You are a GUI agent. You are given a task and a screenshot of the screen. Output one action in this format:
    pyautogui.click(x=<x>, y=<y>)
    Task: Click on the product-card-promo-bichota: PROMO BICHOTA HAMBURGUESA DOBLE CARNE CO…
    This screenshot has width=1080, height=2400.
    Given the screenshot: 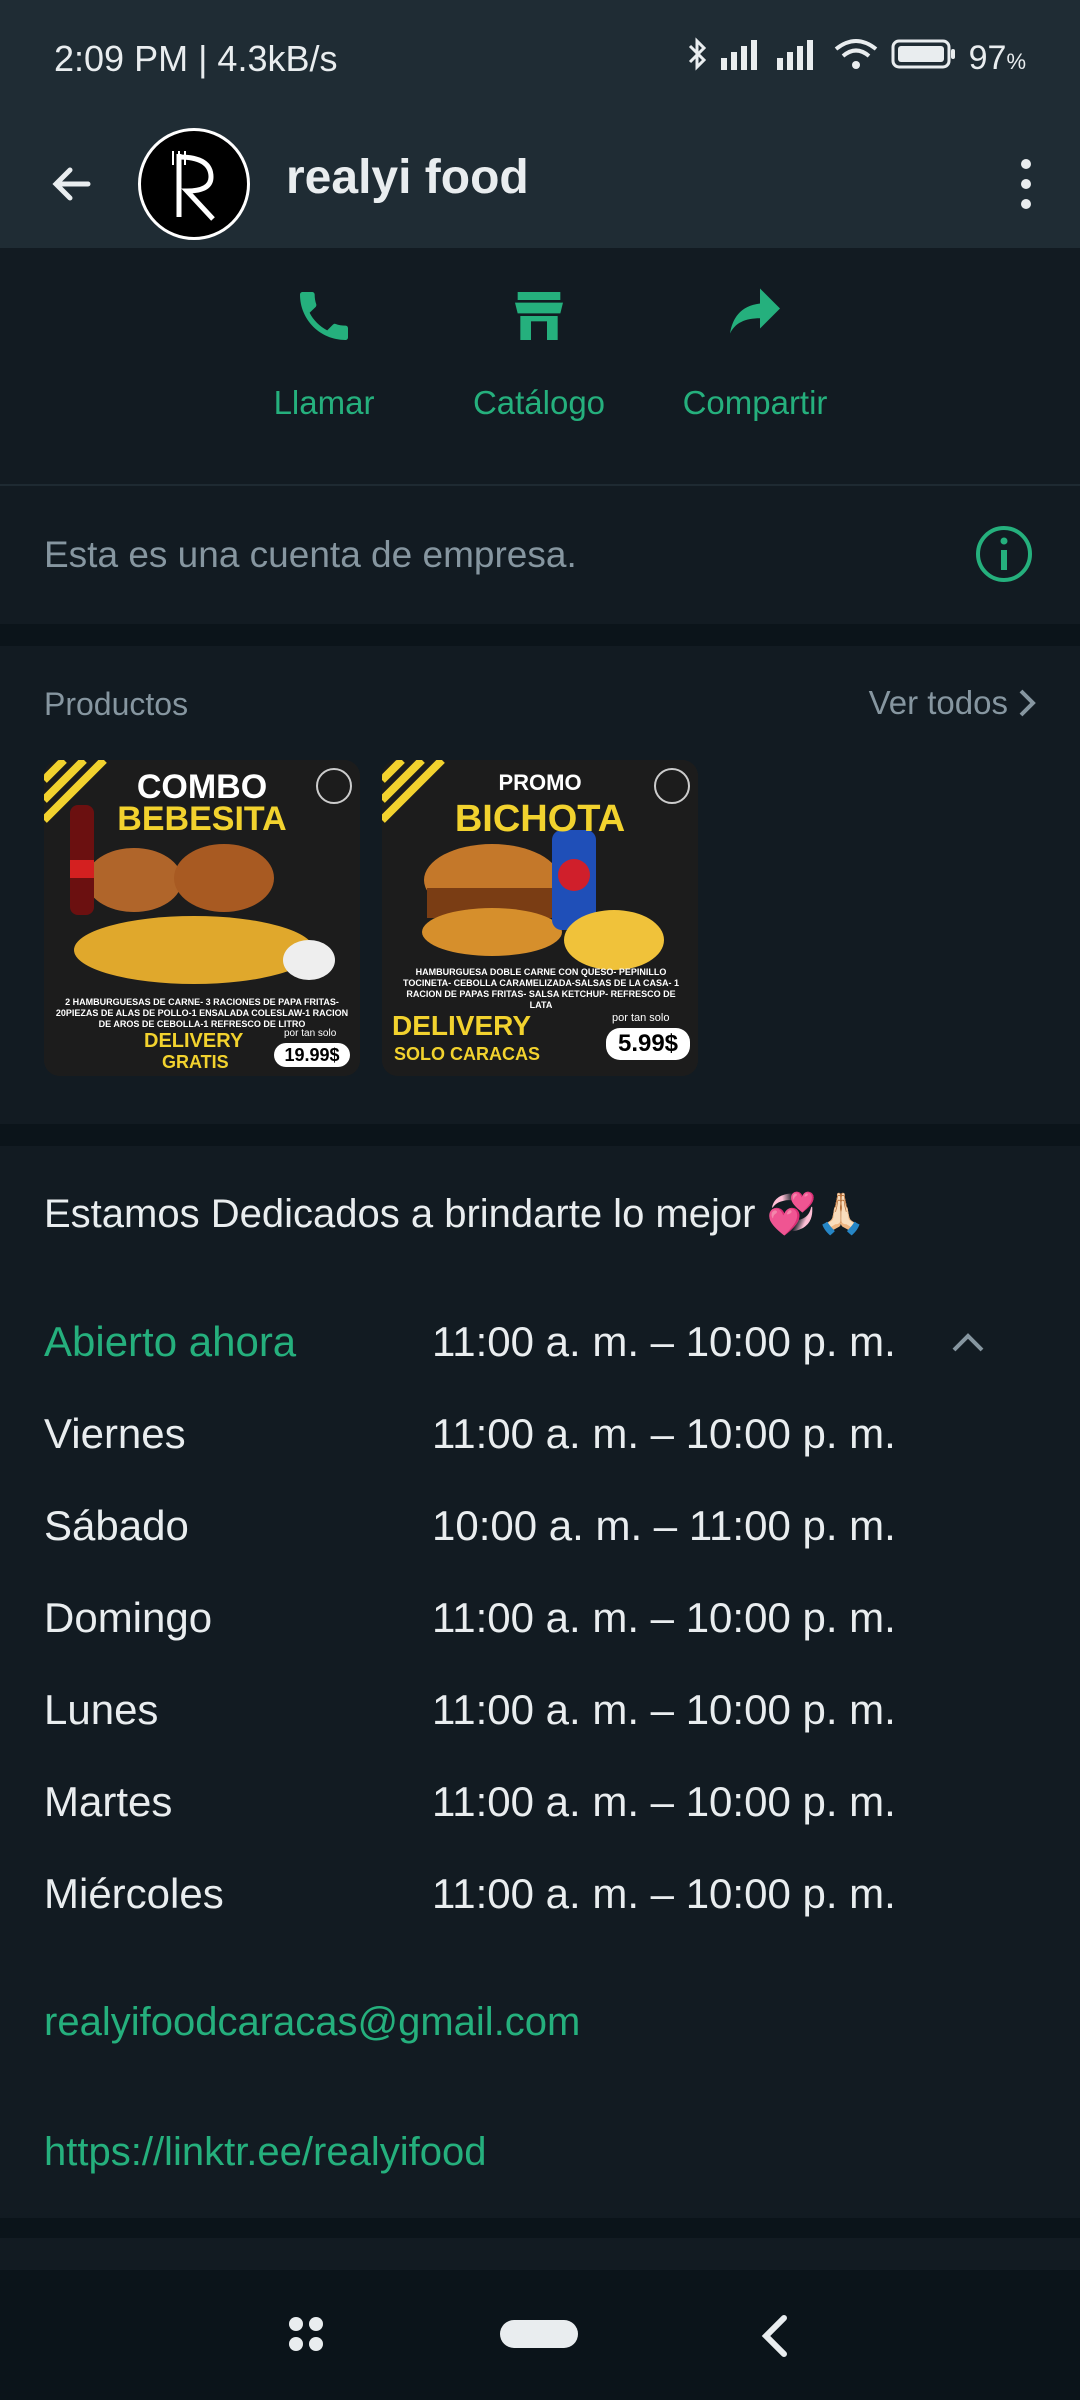 What is the action you would take?
    pyautogui.click(x=540, y=918)
    